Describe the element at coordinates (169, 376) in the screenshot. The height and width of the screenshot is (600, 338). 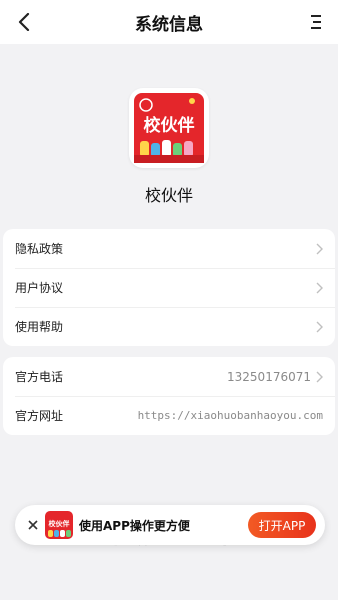
I see `phone-item: 官方电话 13250176071` at that location.